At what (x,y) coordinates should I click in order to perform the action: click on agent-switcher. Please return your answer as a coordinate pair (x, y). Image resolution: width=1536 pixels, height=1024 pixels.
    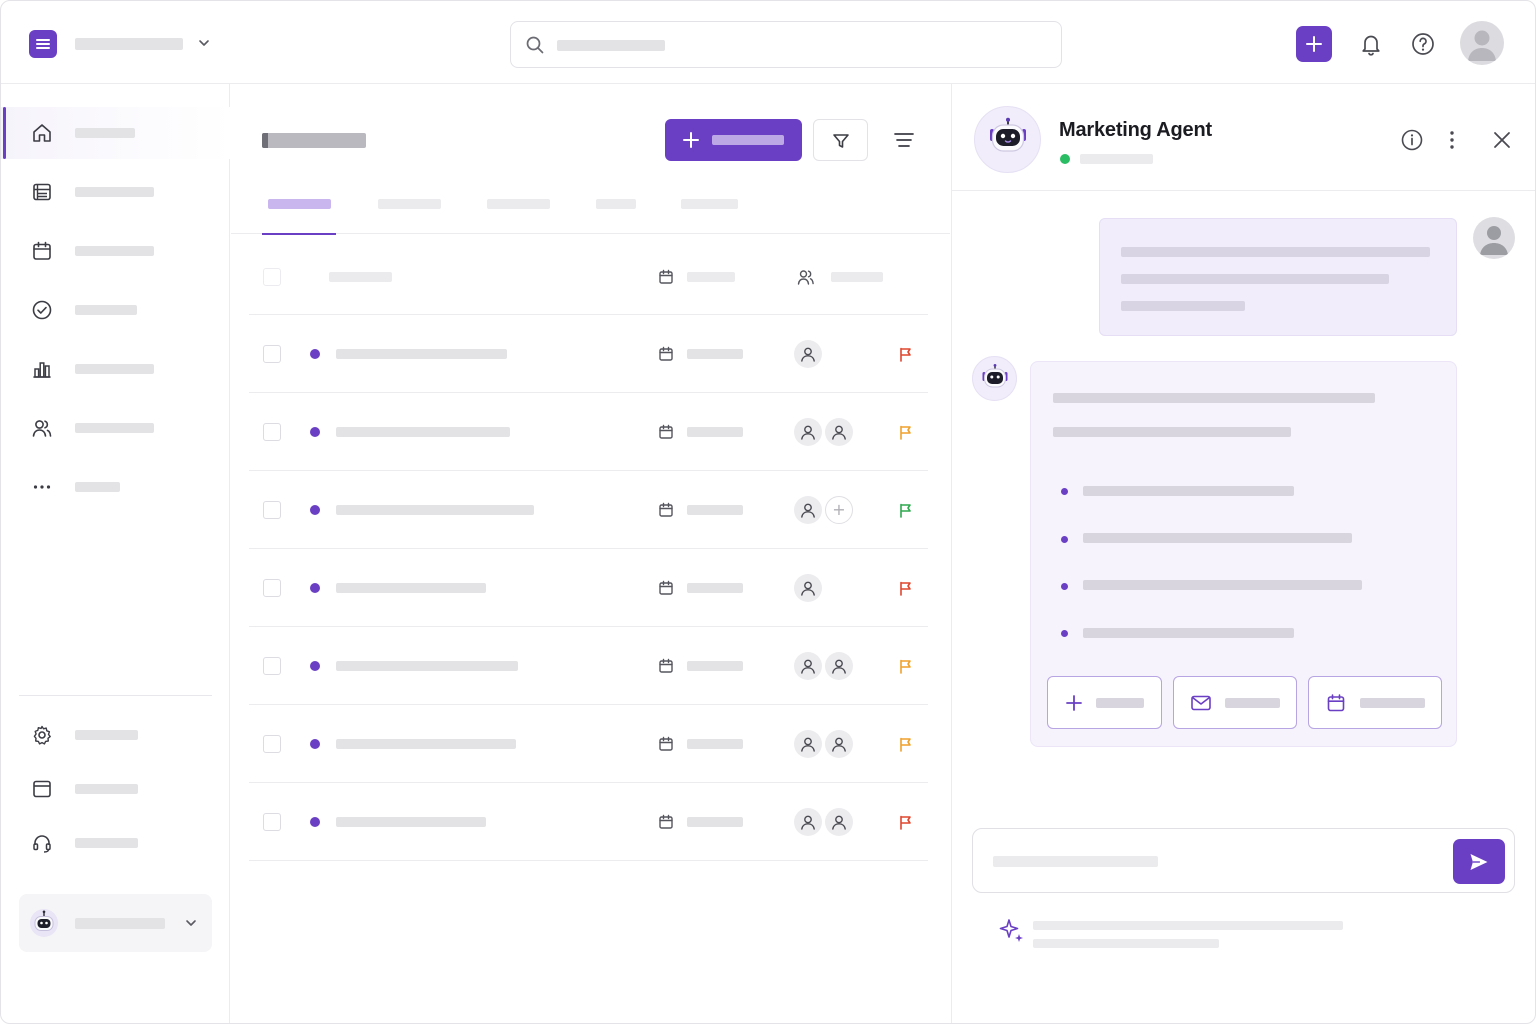
    Looking at the image, I should click on (115, 923).